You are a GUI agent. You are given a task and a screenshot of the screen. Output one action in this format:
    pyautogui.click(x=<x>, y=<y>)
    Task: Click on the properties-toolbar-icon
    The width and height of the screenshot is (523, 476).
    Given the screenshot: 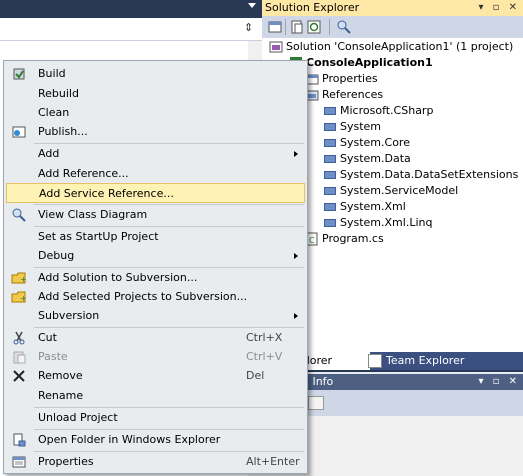 What is the action you would take?
    pyautogui.click(x=275, y=27)
    